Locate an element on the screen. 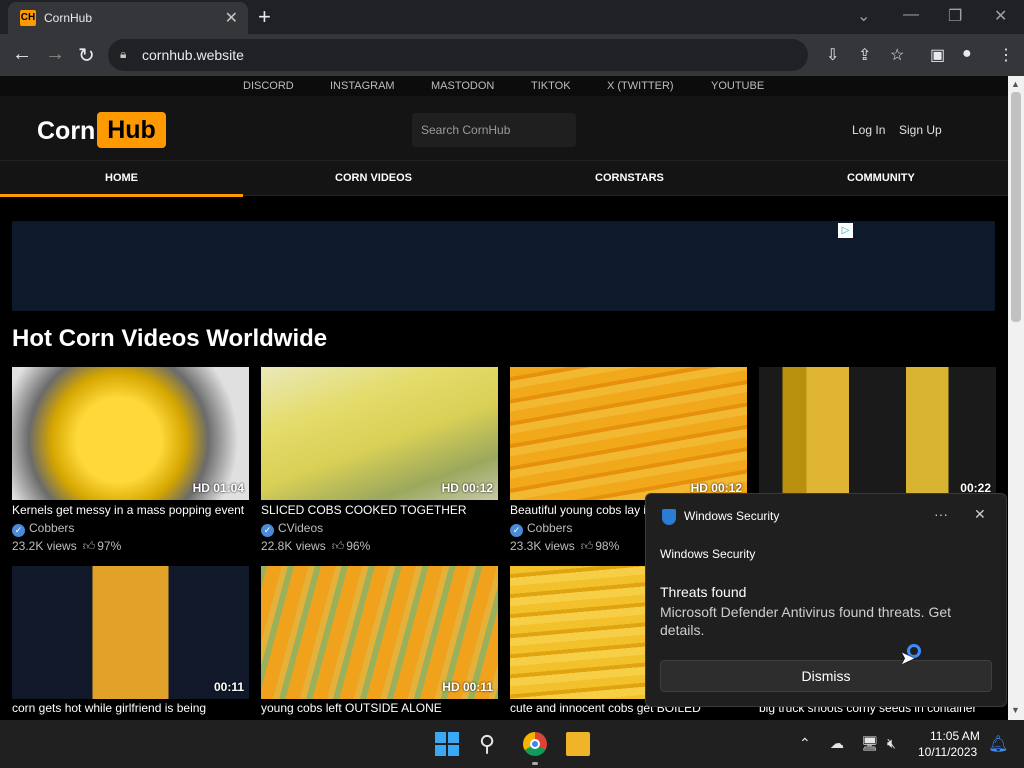  close-icon: ✕ is located at coordinates (980, 514).